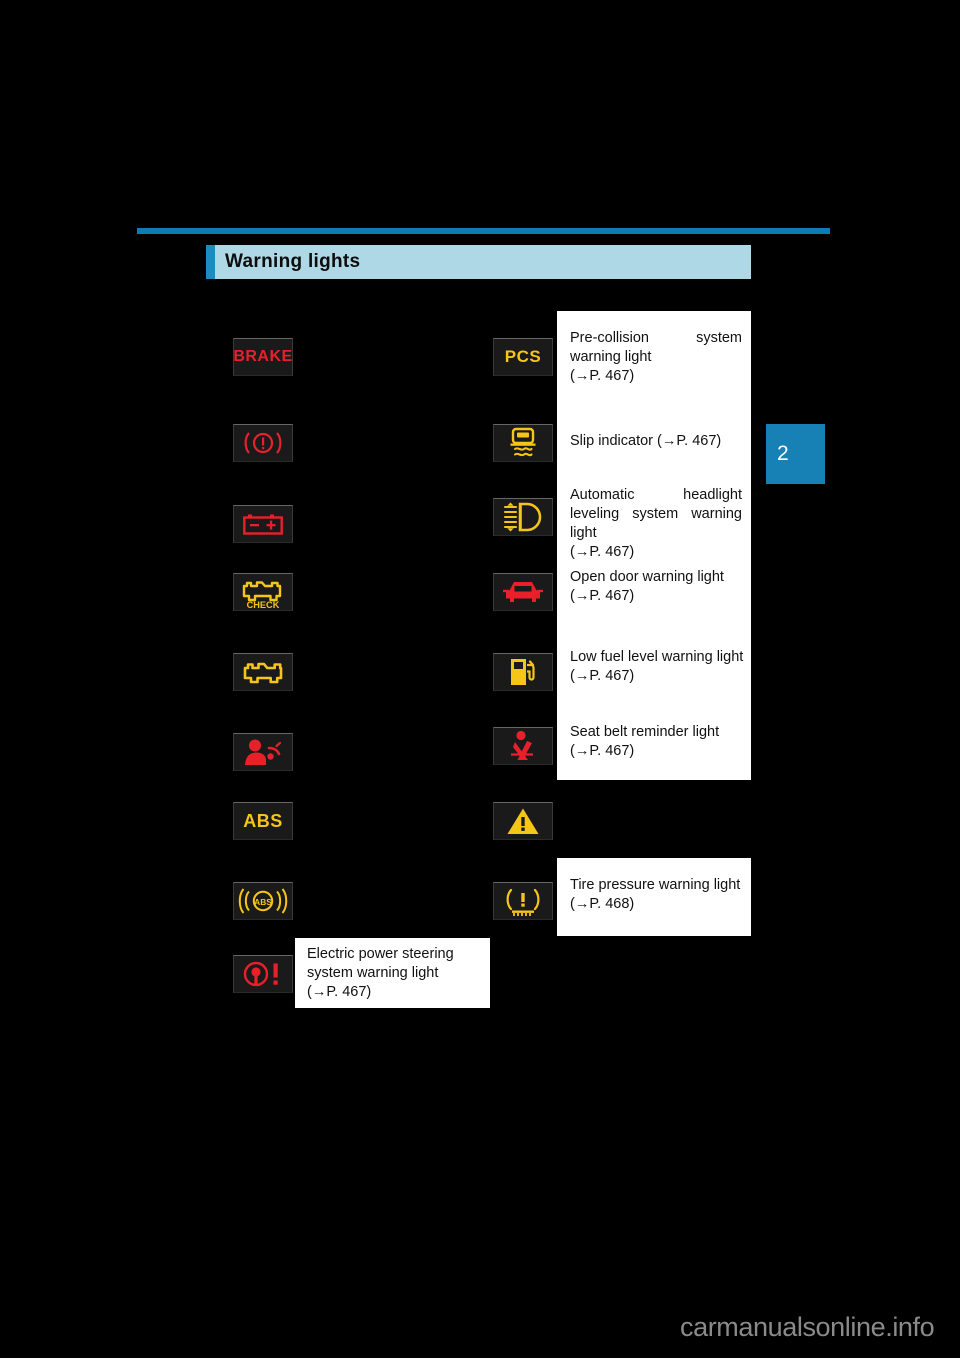  I want to click on open-door-callout-text: Open door warning light (→P. 467), so click(647, 586).